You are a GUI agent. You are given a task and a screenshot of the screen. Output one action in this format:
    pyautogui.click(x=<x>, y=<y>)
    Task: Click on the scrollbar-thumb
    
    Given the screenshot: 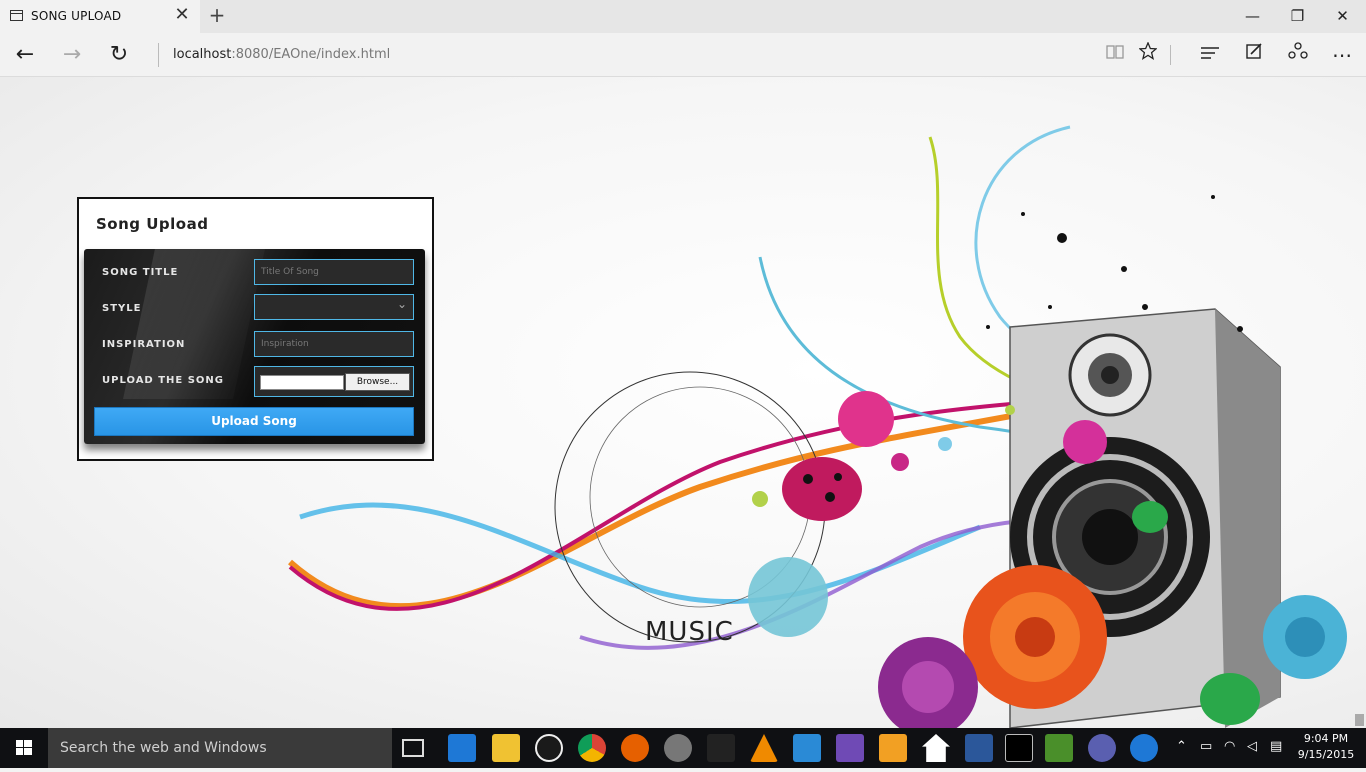 What is the action you would take?
    pyautogui.click(x=1359, y=720)
    